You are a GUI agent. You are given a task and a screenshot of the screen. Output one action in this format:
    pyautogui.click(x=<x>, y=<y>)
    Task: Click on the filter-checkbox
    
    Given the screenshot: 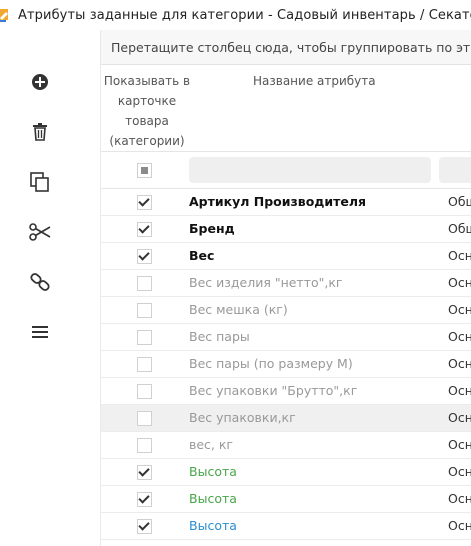 What is the action you would take?
    pyautogui.click(x=144, y=170)
    